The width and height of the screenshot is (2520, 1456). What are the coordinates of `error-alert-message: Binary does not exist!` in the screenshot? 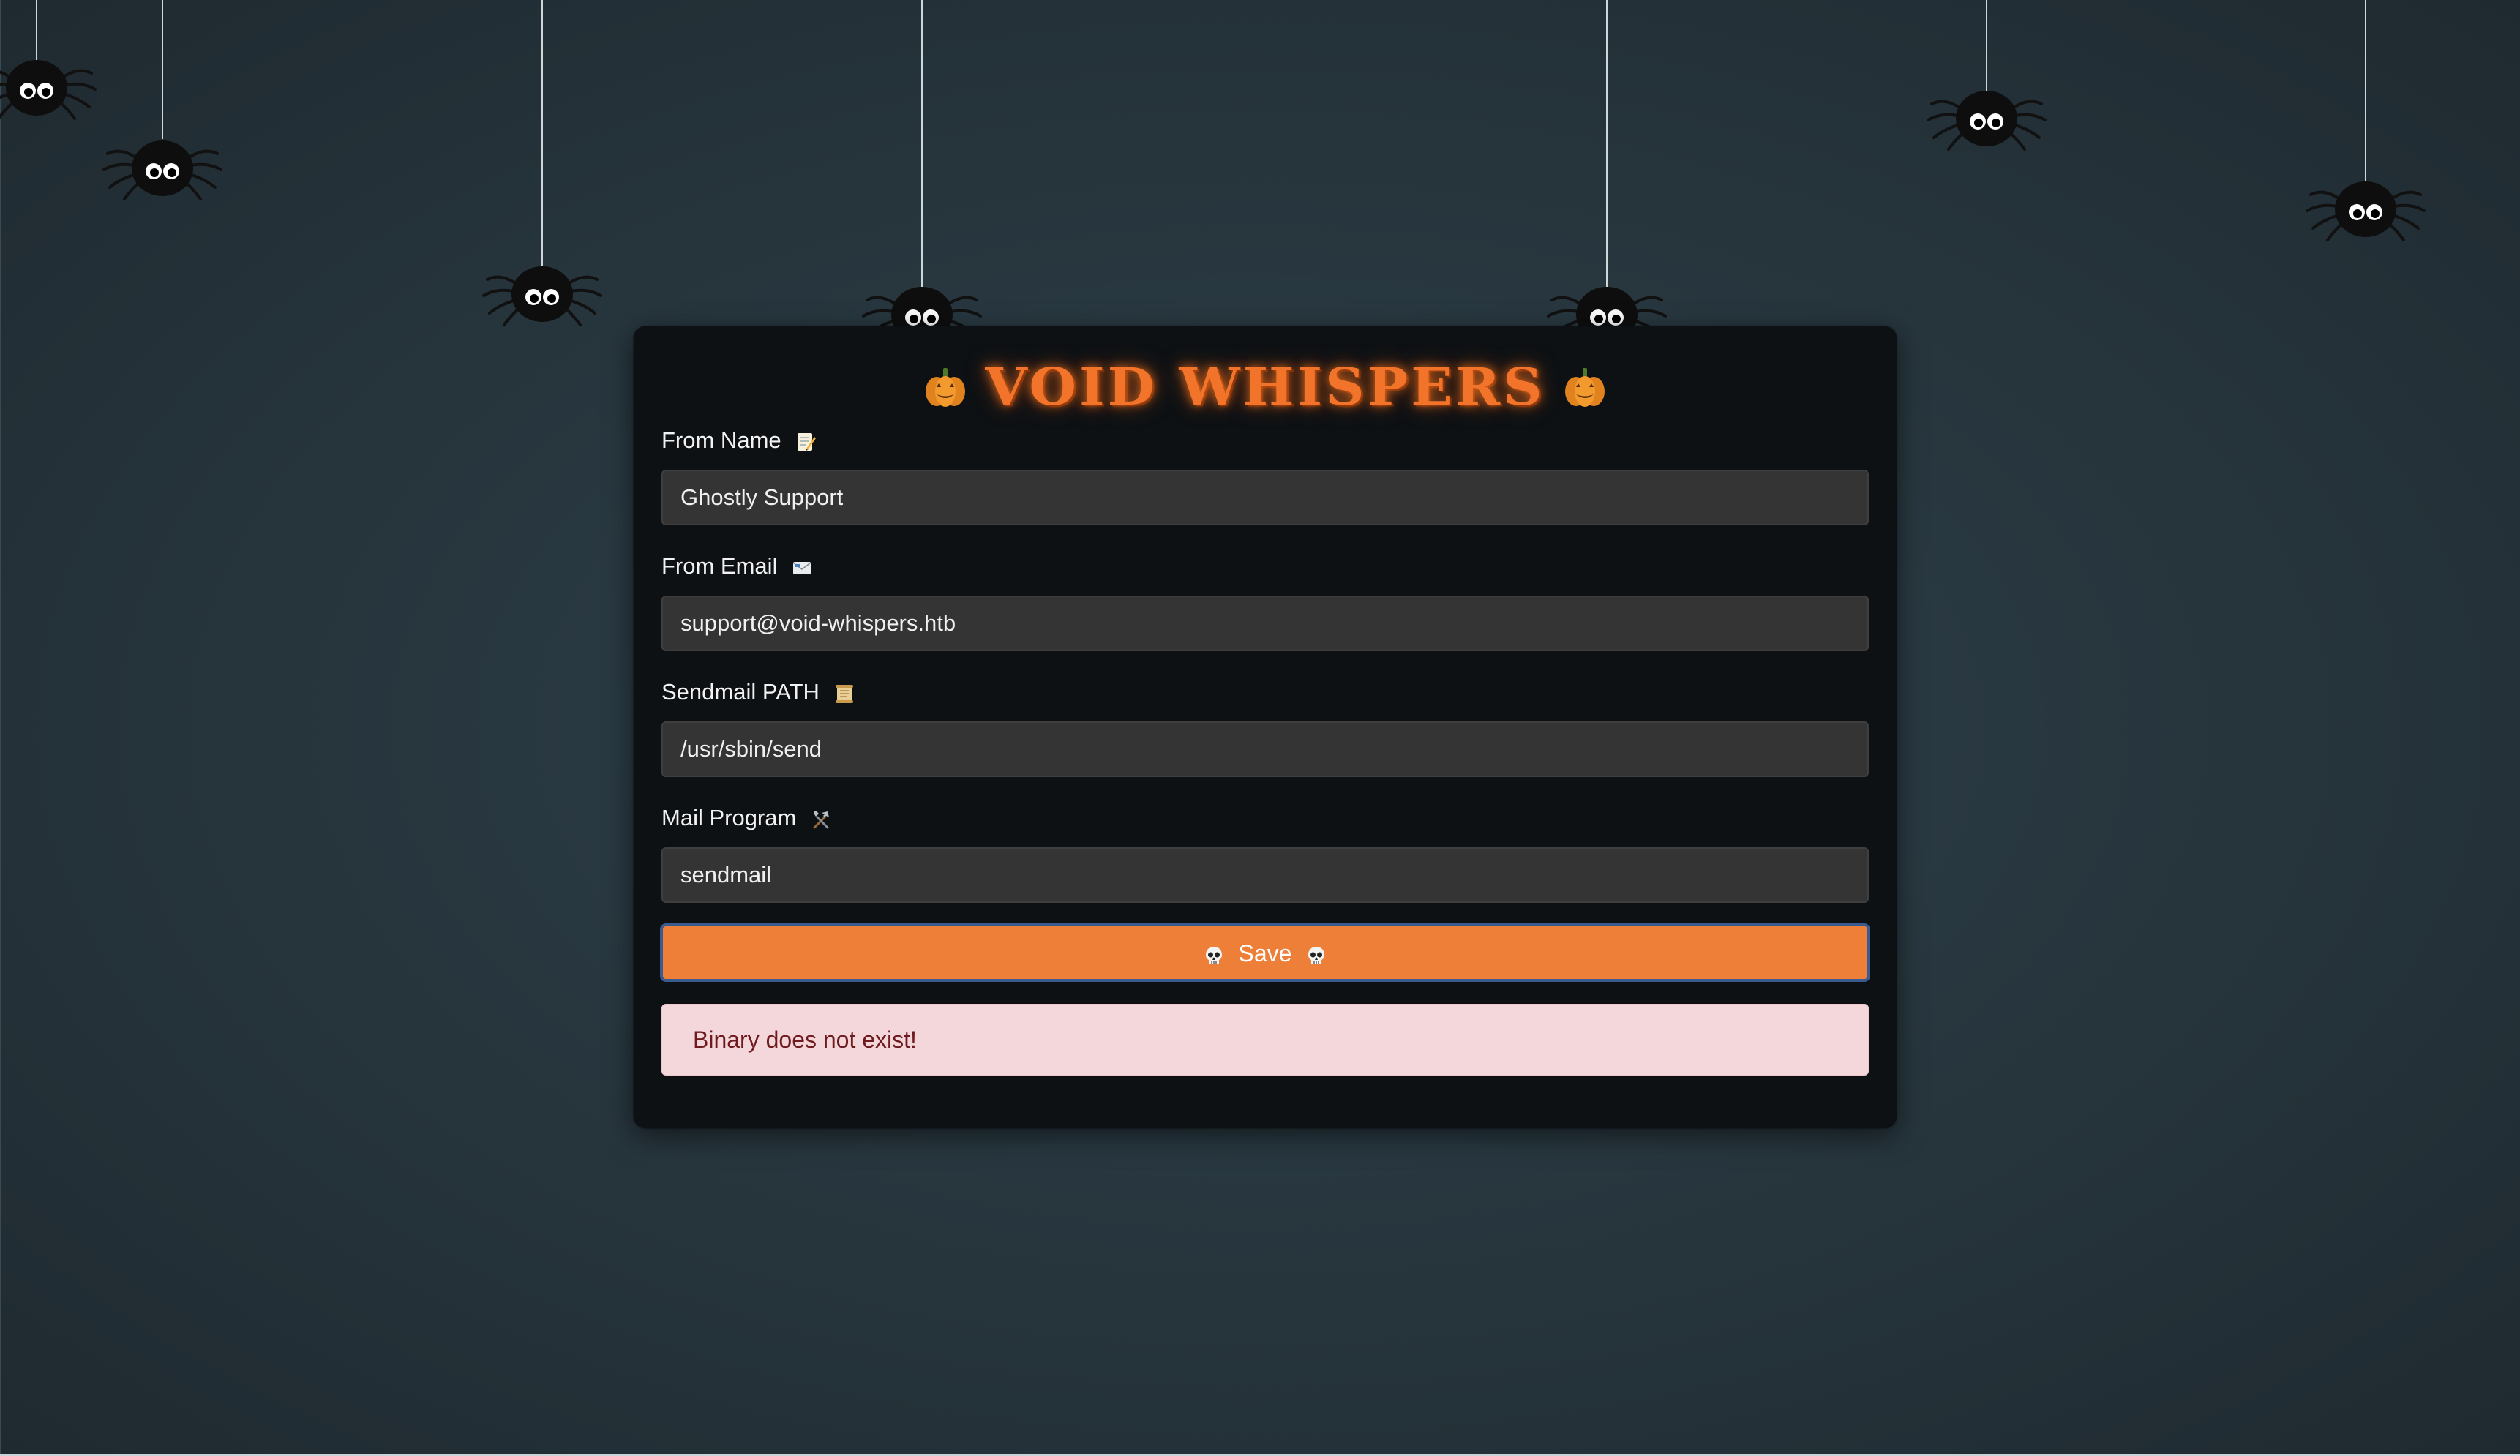 It's located at (805, 1040).